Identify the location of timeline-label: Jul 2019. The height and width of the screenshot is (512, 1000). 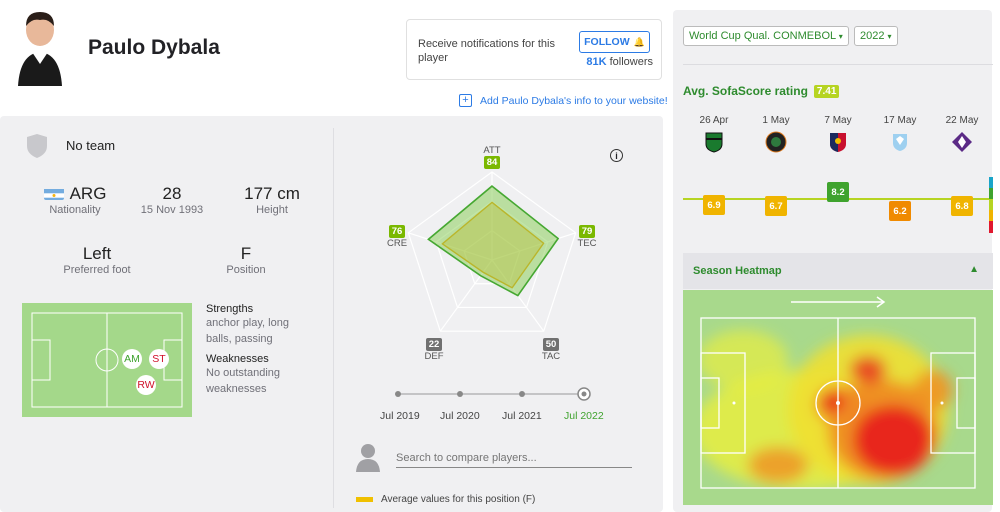
(400, 416).